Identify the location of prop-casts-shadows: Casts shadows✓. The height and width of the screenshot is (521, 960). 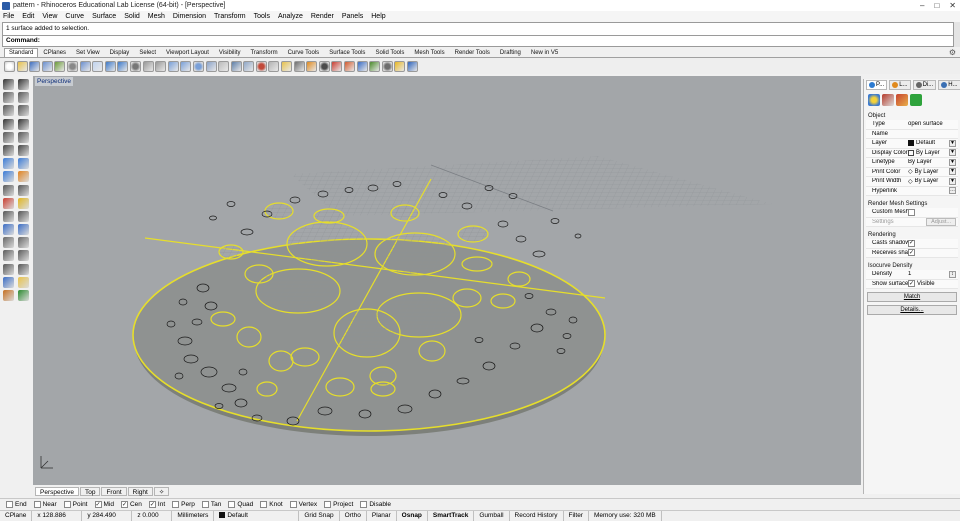
(912, 244).